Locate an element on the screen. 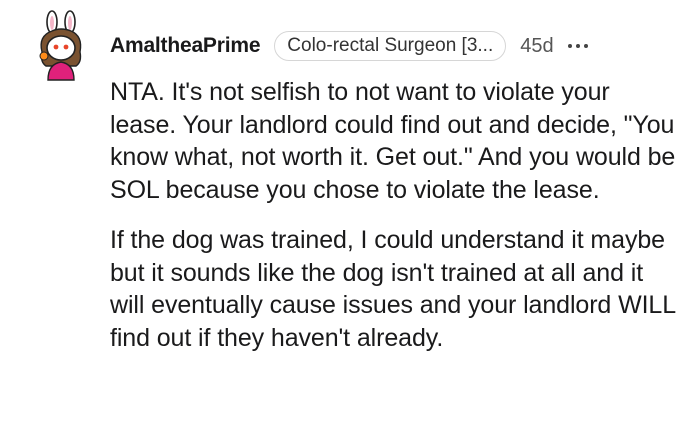  username: AmaltheaPrime is located at coordinates (185, 46).